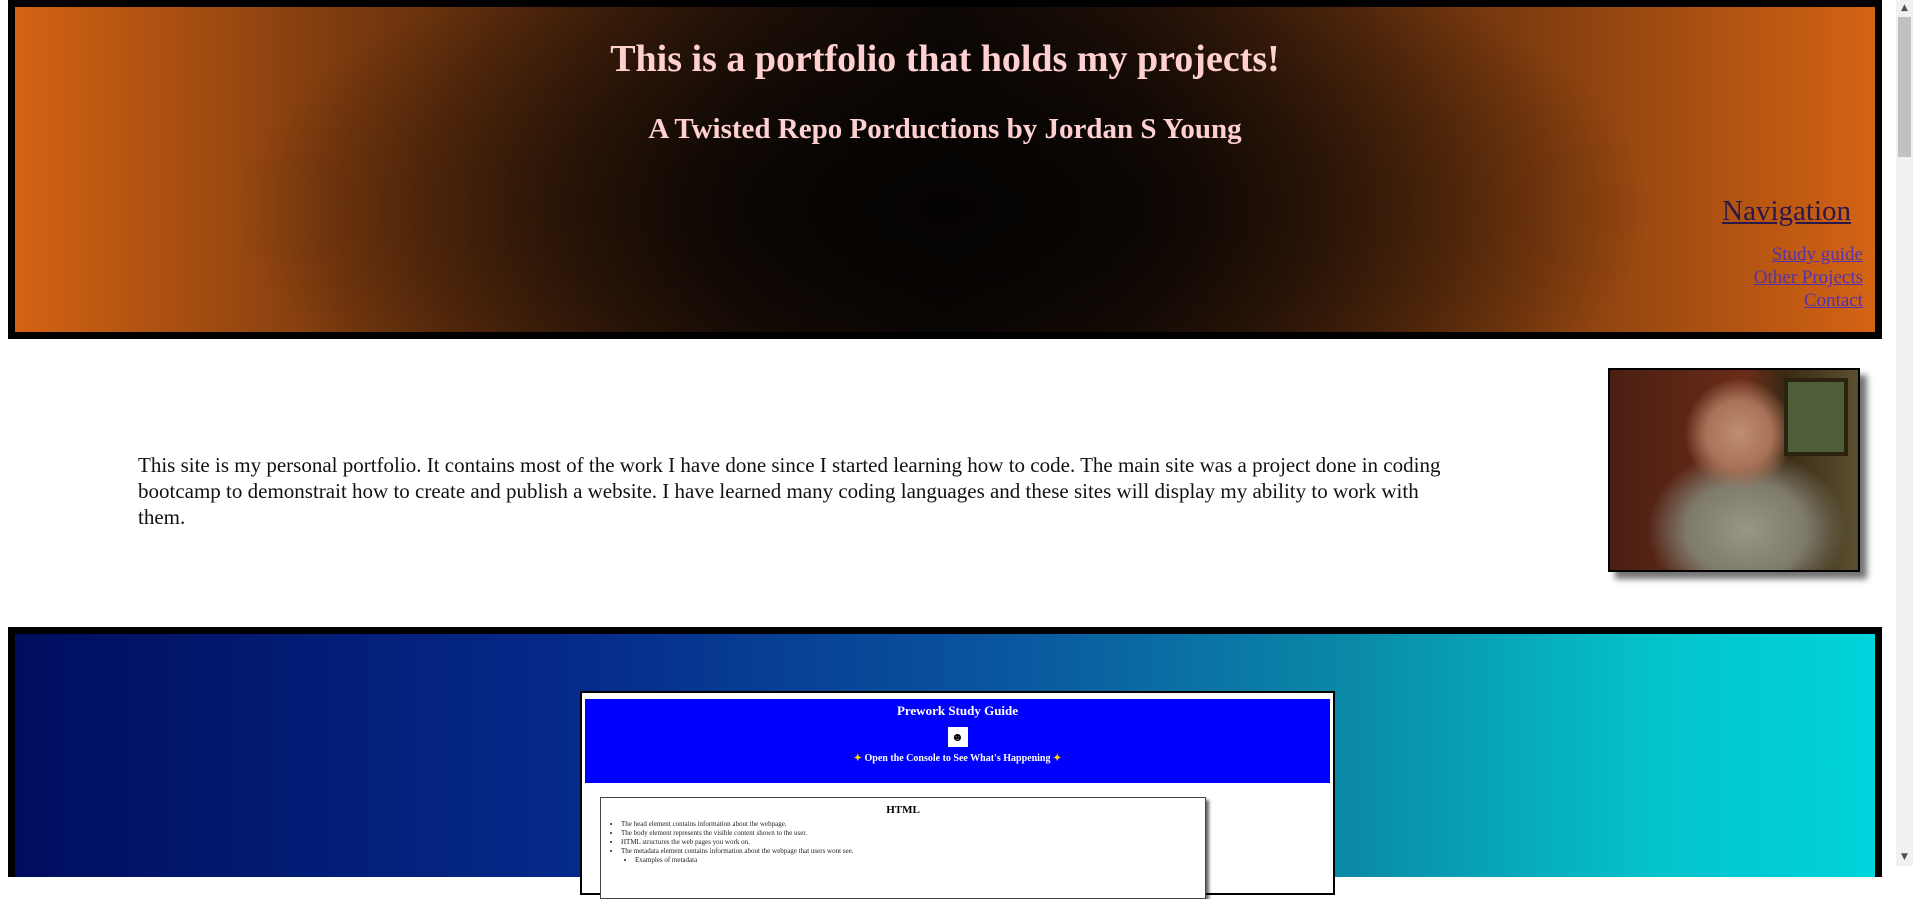  I want to click on vertical-scrollbar: ▲ ▼, so click(1904, 433).